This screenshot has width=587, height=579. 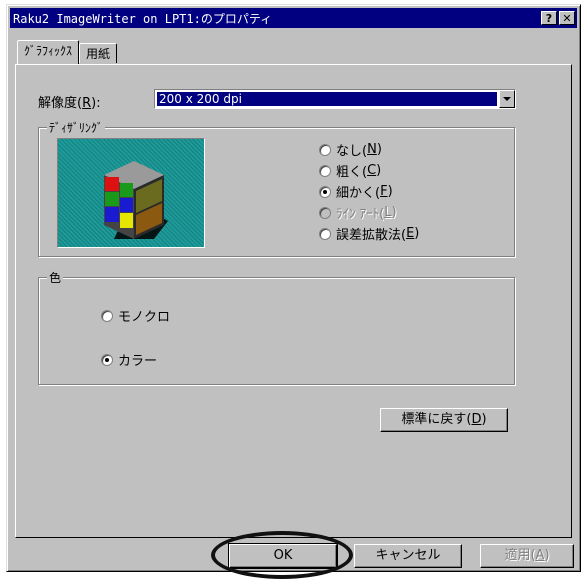 What do you see at coordinates (507, 99) in the screenshot?
I see `dropdown-arrow-icon` at bounding box center [507, 99].